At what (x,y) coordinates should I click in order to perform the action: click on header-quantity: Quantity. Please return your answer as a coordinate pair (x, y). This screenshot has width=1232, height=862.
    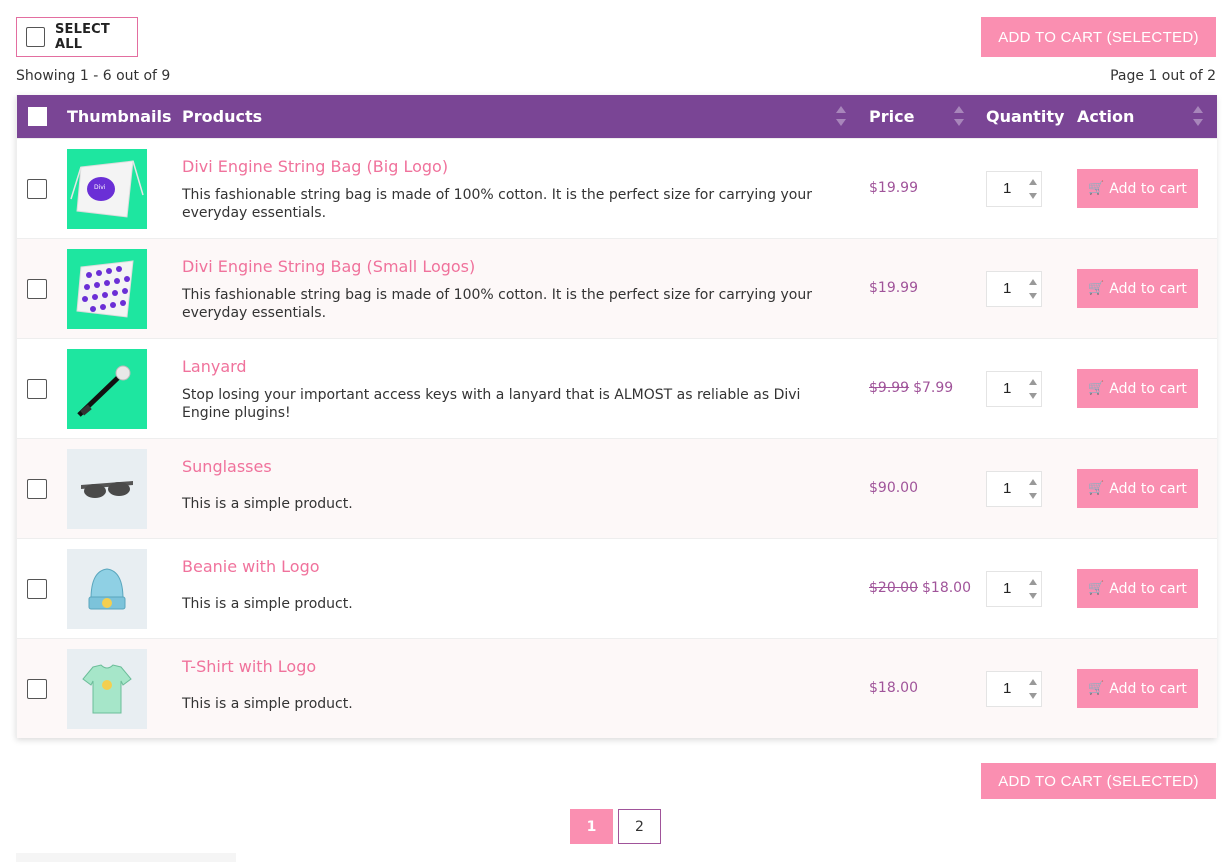
    Looking at the image, I should click on (1025, 116).